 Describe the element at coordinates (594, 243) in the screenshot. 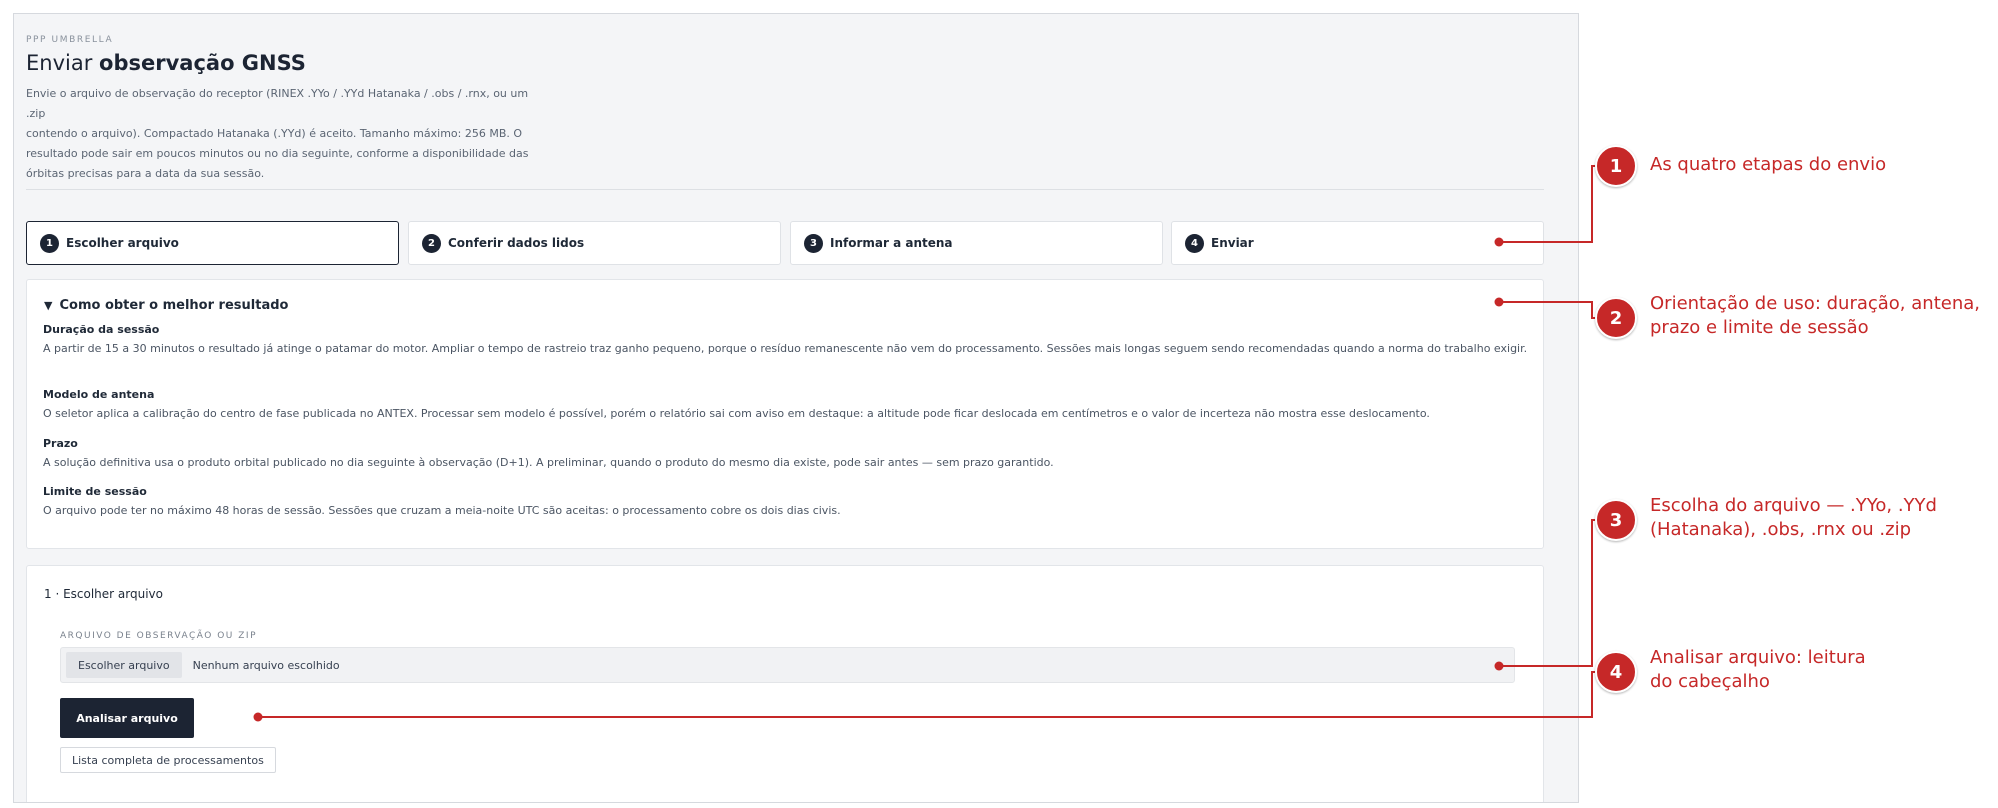

I see `step-review-data: 2 Conferir dados lidos` at that location.